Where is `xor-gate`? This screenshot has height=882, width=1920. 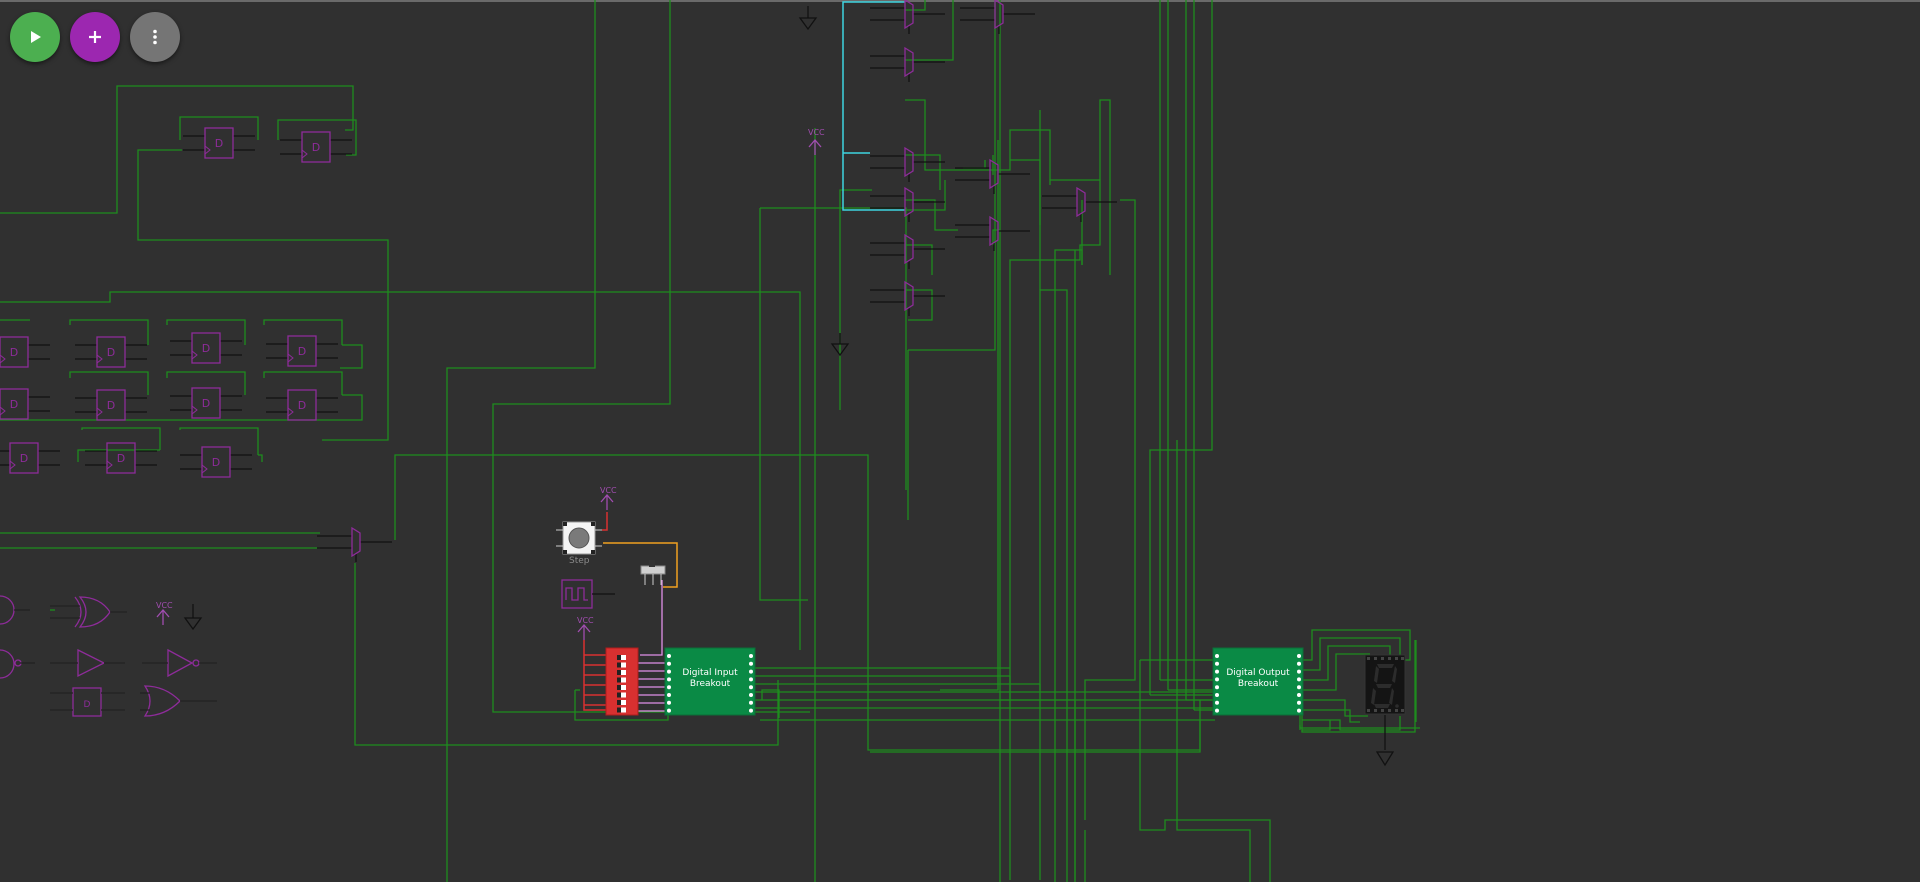
xor-gate is located at coordinates (94, 612).